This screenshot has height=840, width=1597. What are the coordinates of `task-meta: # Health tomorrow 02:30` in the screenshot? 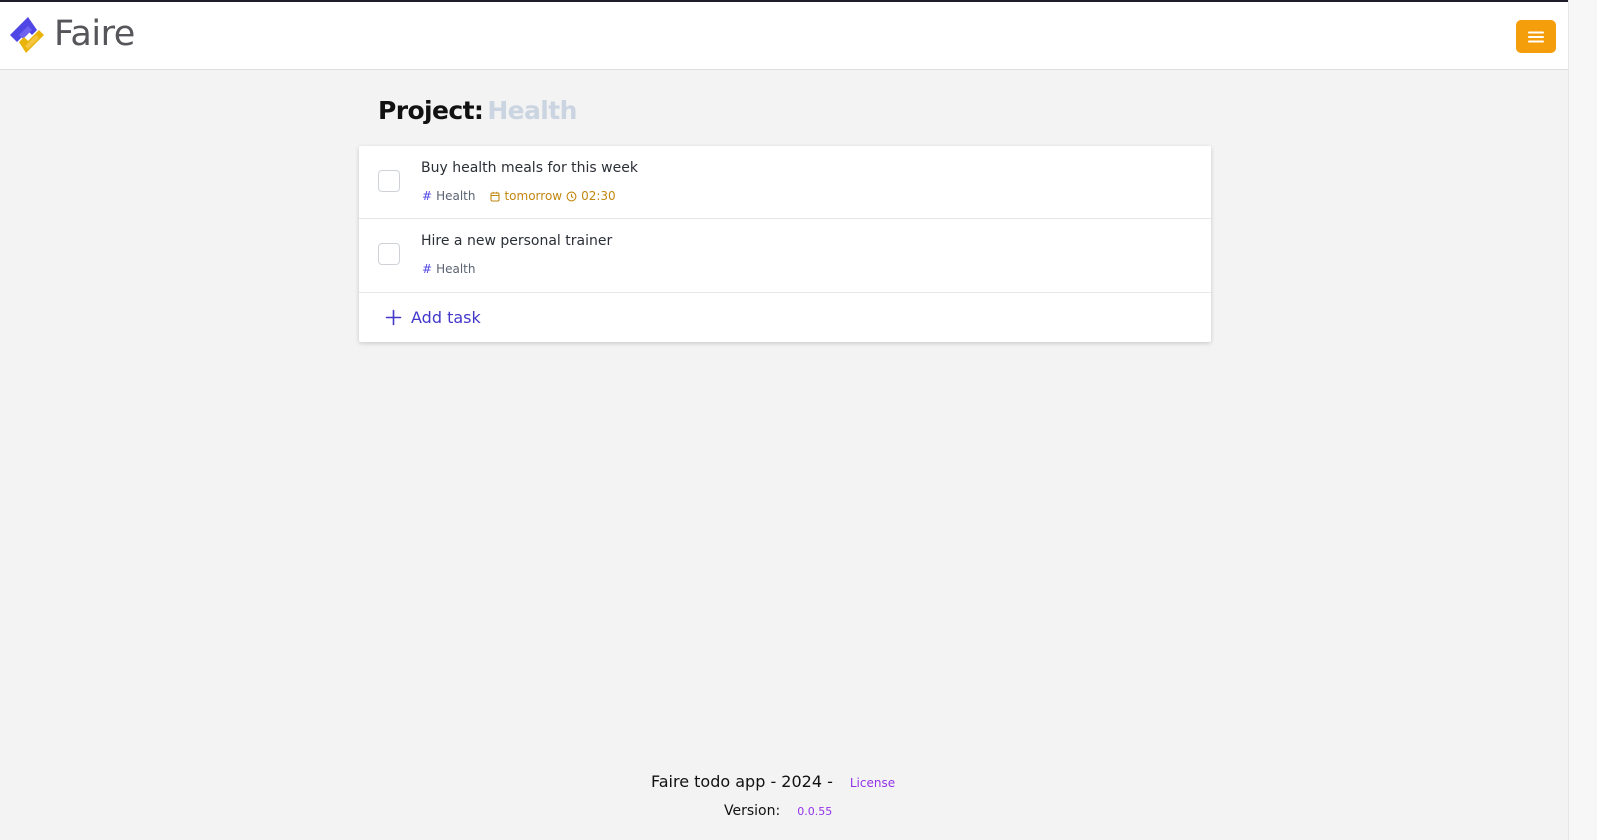 It's located at (519, 196).